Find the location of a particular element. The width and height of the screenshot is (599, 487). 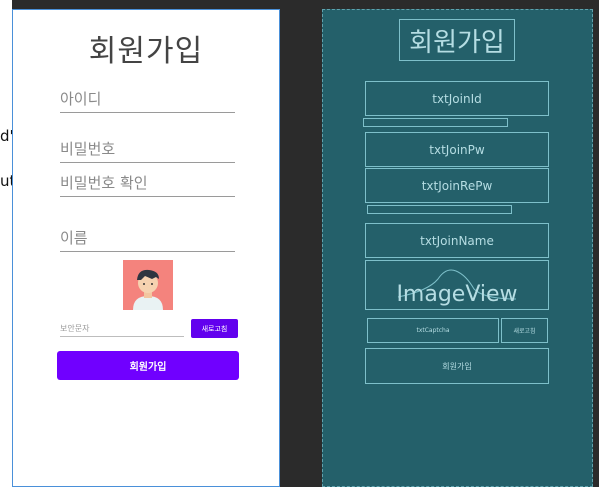

captcha-input: 보안문자 is located at coordinates (122, 328).